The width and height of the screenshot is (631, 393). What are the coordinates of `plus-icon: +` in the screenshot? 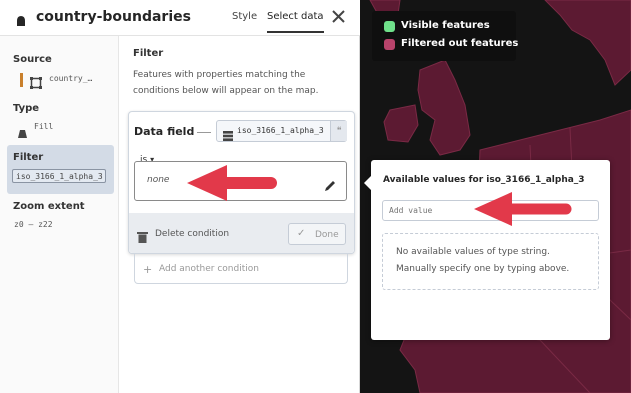 It's located at (148, 269).